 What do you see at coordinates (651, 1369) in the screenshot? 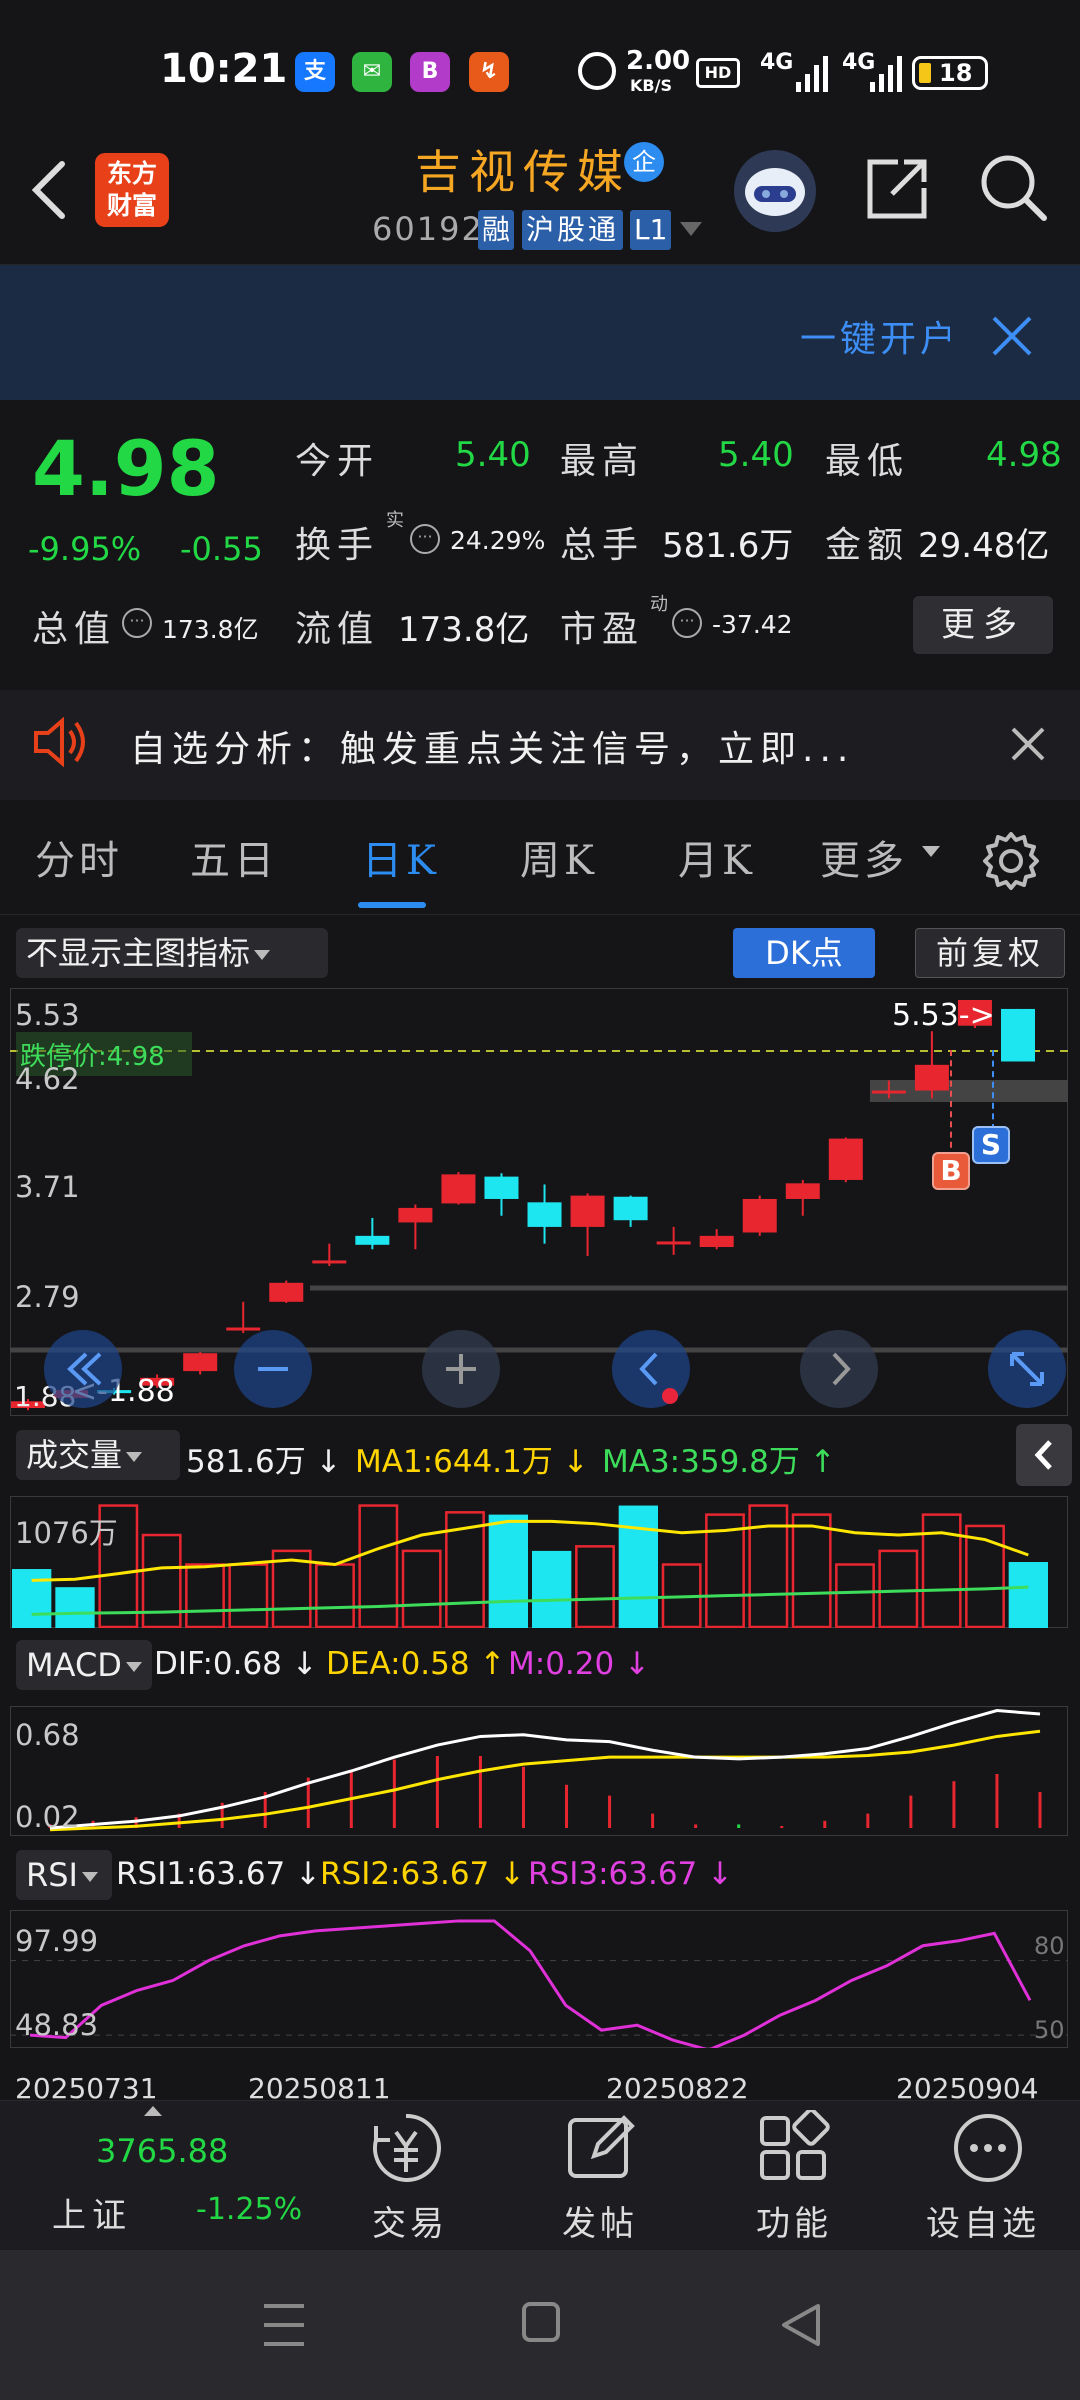
I see `scroll-left-button` at bounding box center [651, 1369].